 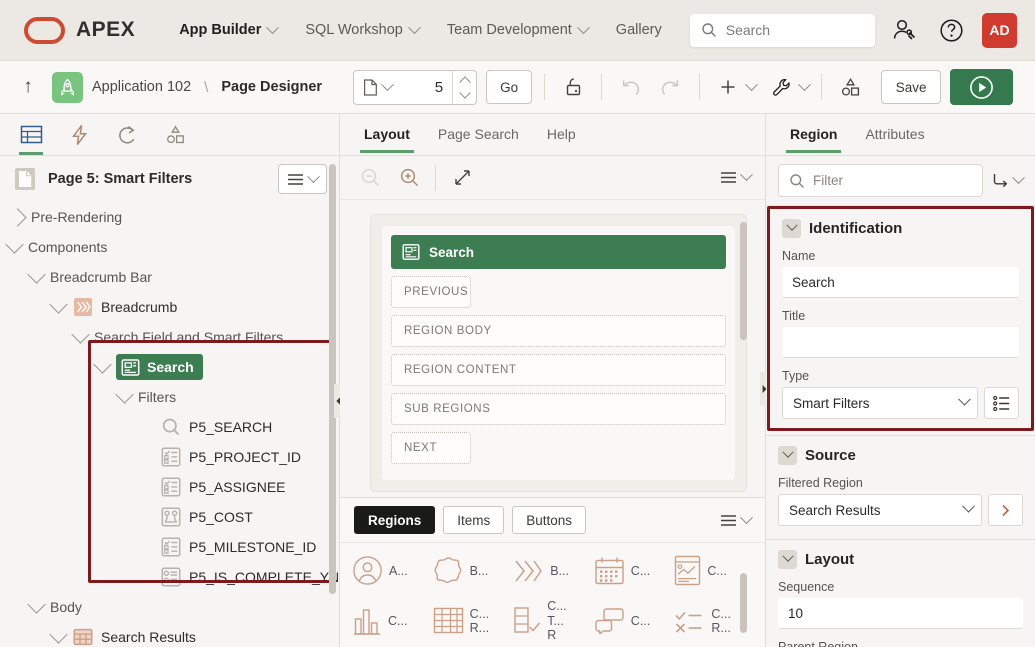 What do you see at coordinates (1001, 403) in the screenshot?
I see `list-values-icon` at bounding box center [1001, 403].